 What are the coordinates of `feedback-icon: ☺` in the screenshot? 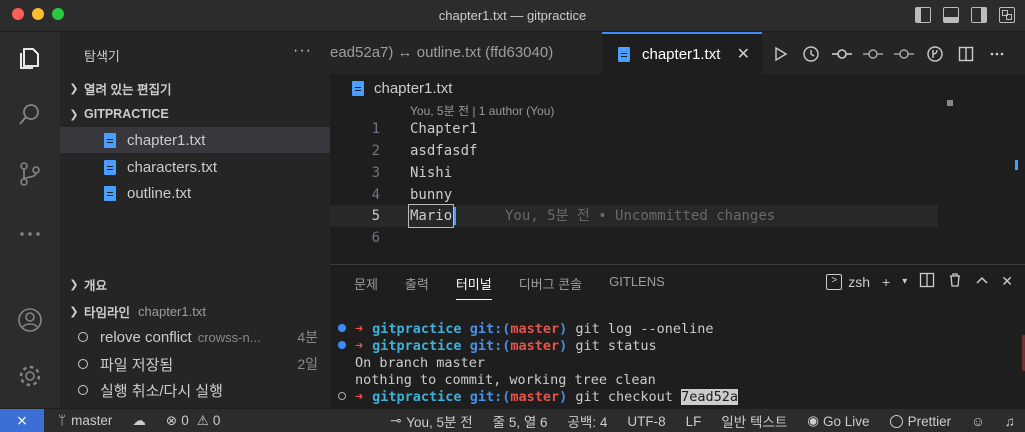 It's located at (978, 421).